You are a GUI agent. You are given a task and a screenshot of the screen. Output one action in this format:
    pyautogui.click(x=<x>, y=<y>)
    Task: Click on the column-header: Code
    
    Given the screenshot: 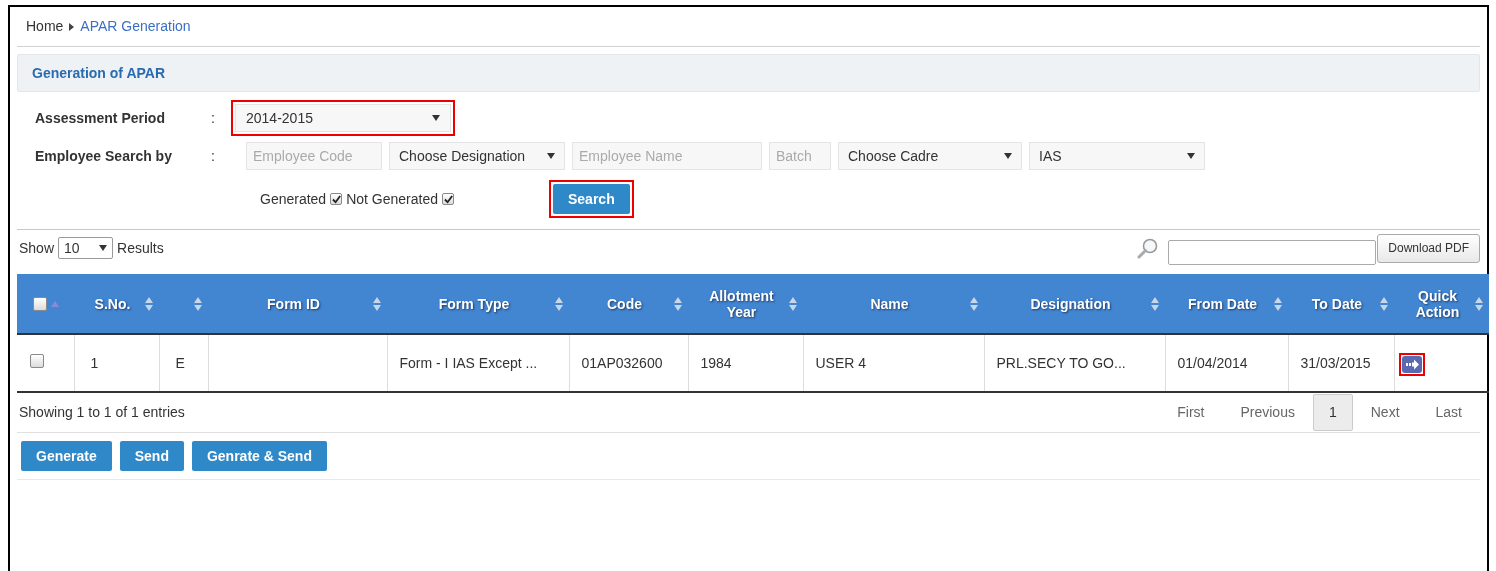 What is the action you would take?
    pyautogui.click(x=628, y=304)
    